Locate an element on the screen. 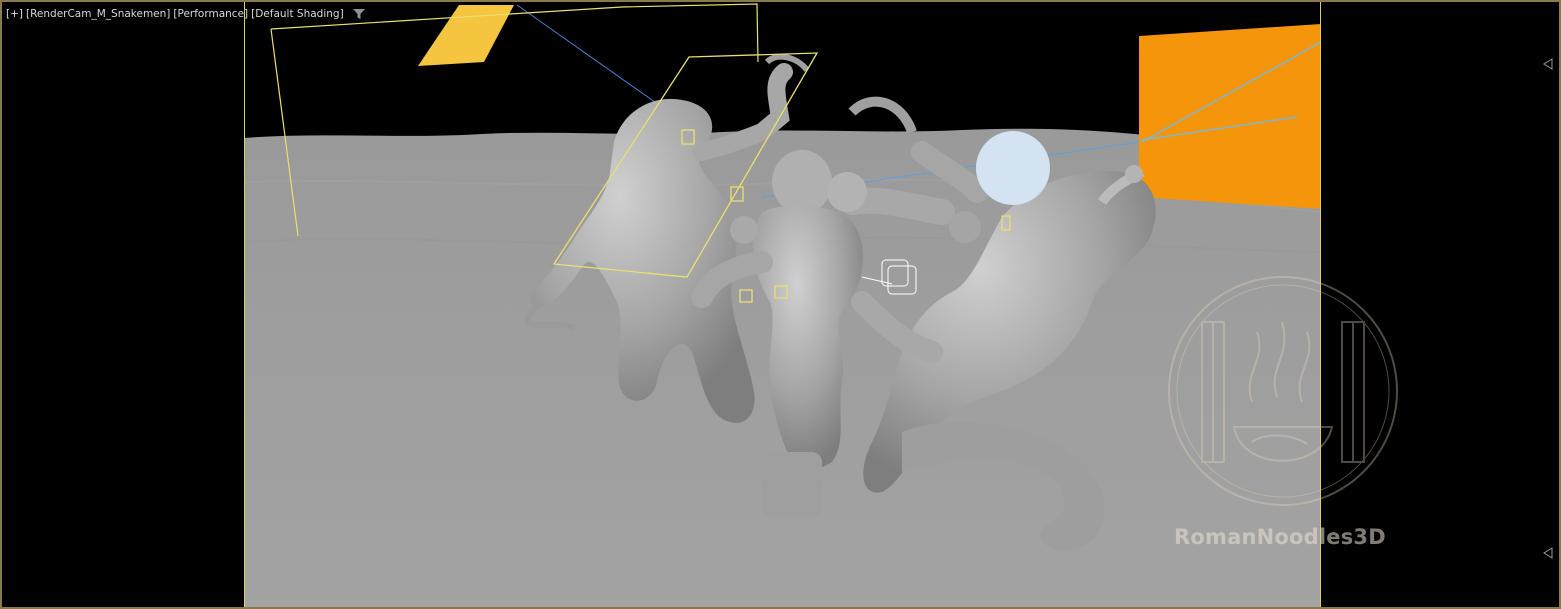 This screenshot has width=1561, height=609. viewport-menu-plus: [+] is located at coordinates (14, 14).